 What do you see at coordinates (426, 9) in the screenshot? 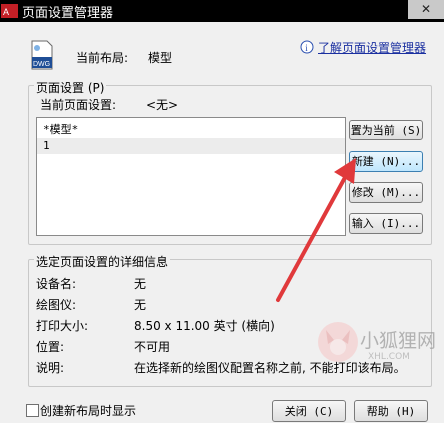
I see `close-window-button: ✕` at bounding box center [426, 9].